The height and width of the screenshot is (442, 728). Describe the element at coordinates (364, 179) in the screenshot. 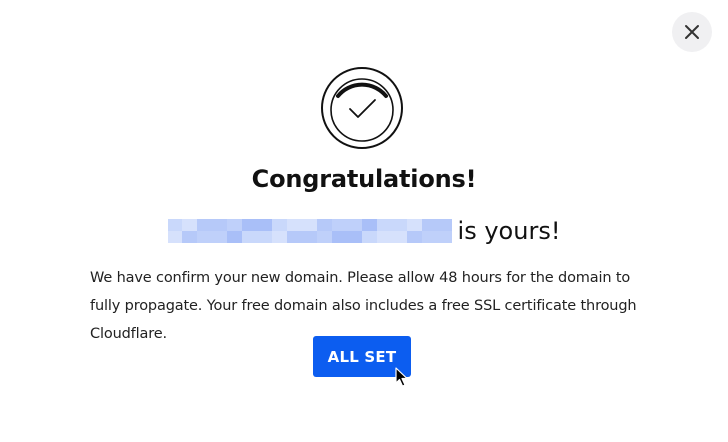

I see `dialog-title: Congratulations!` at that location.